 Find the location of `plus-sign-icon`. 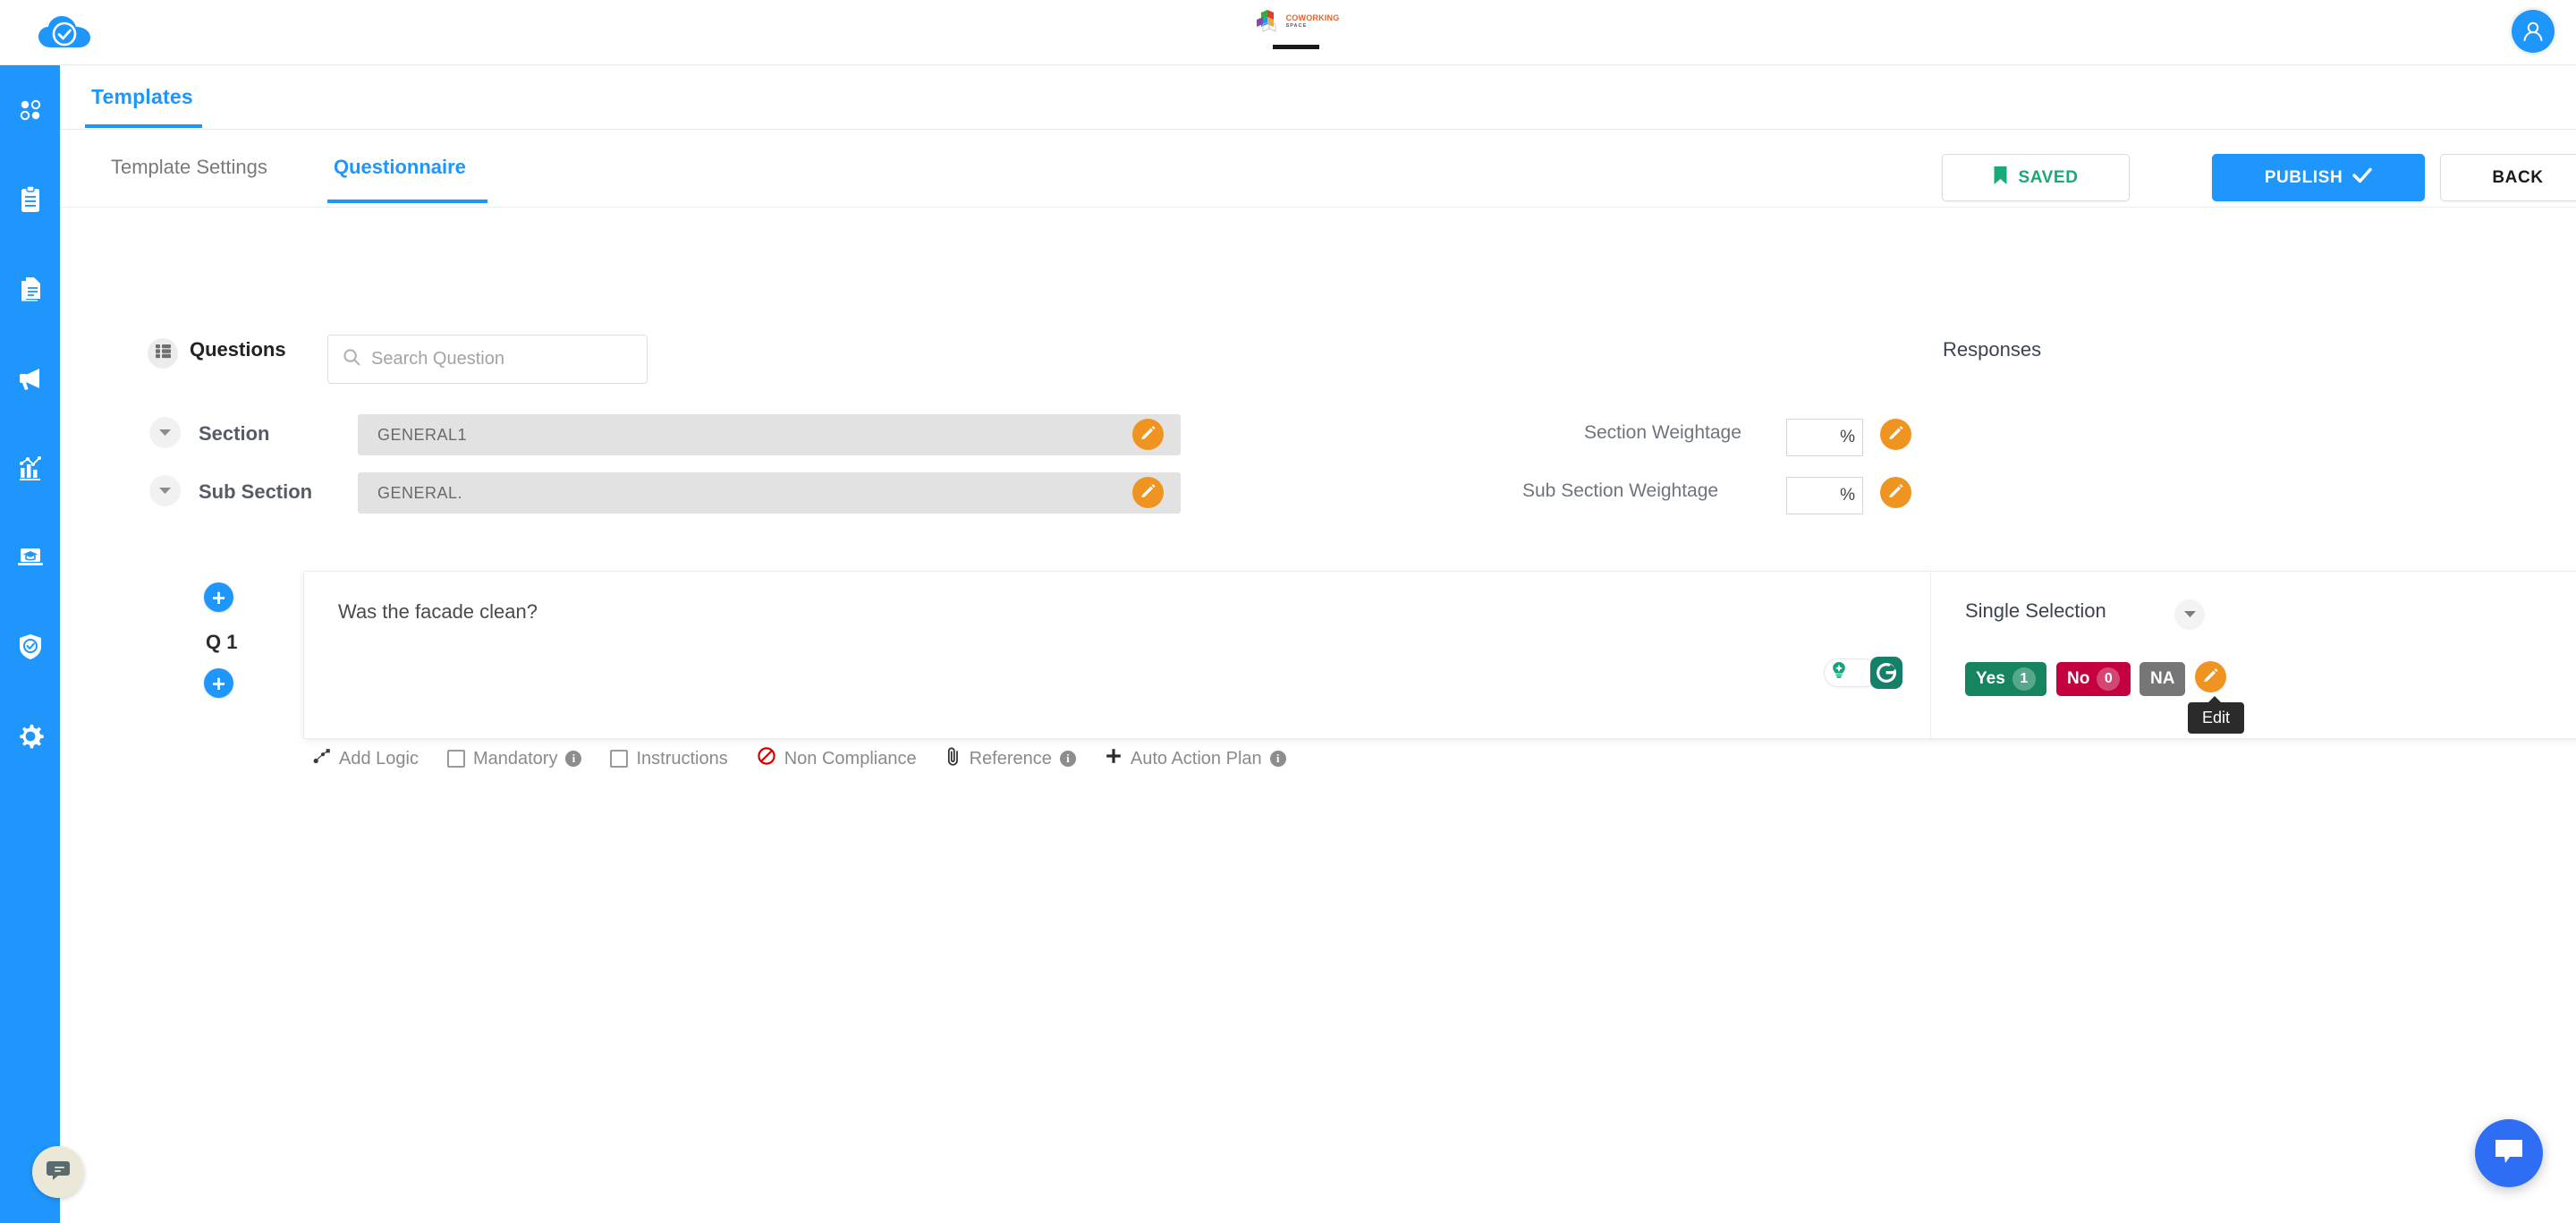

plus-sign-icon is located at coordinates (1114, 758).